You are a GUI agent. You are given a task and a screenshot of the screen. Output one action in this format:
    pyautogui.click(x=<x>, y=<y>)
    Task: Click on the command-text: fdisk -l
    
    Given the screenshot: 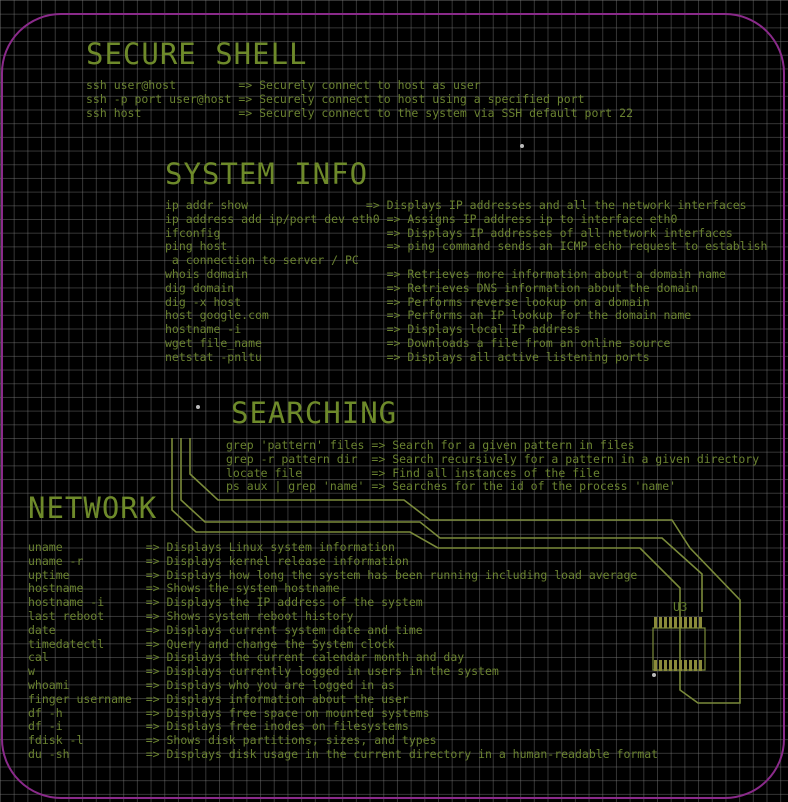 What is the action you would take?
    pyautogui.click(x=83, y=740)
    